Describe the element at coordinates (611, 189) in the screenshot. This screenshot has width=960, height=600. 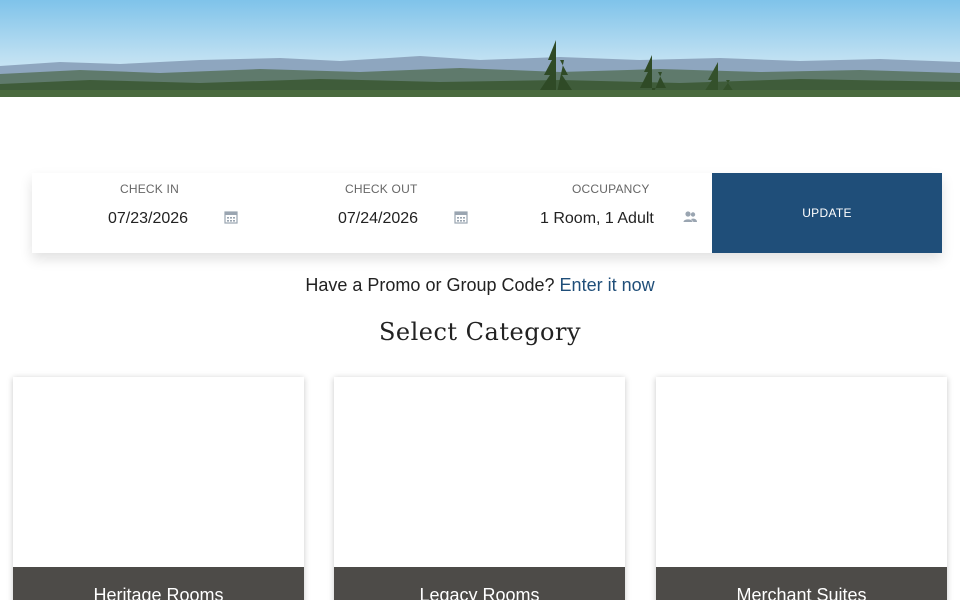
I see `occupancy-label: OCCUPANCY` at that location.